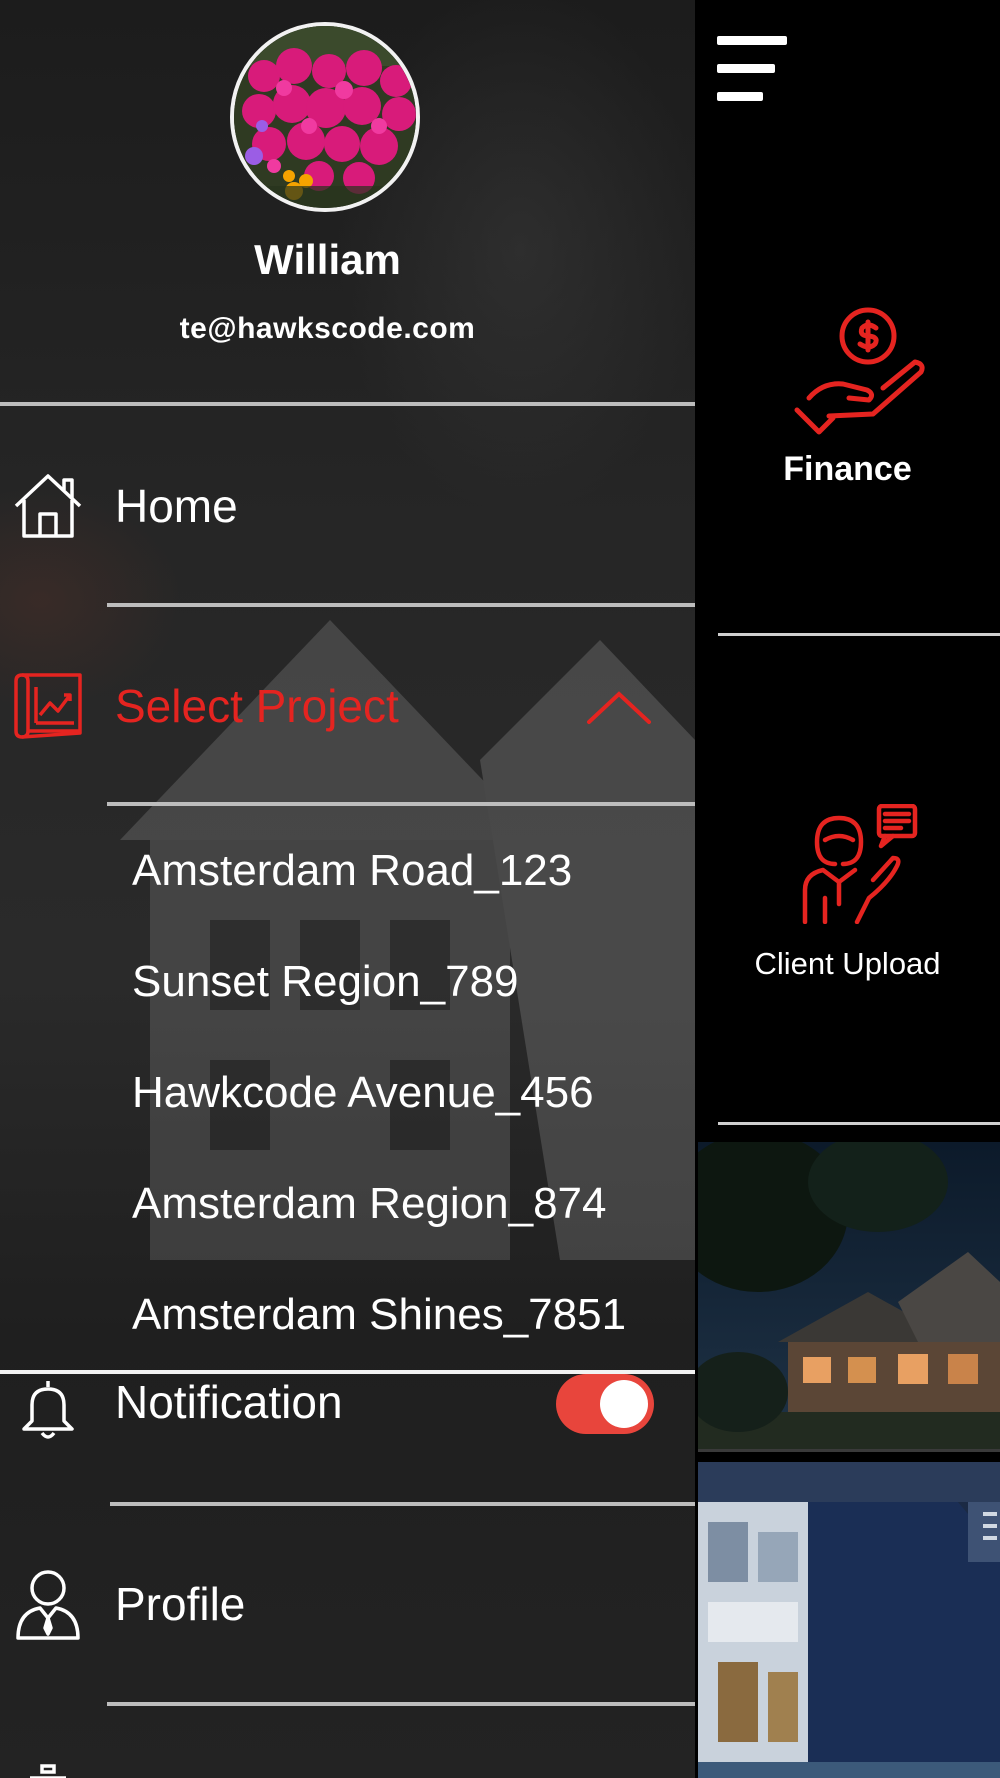 This screenshot has height=1778, width=1000. I want to click on project-item: Hawkcode Avenue_456, so click(363, 1093).